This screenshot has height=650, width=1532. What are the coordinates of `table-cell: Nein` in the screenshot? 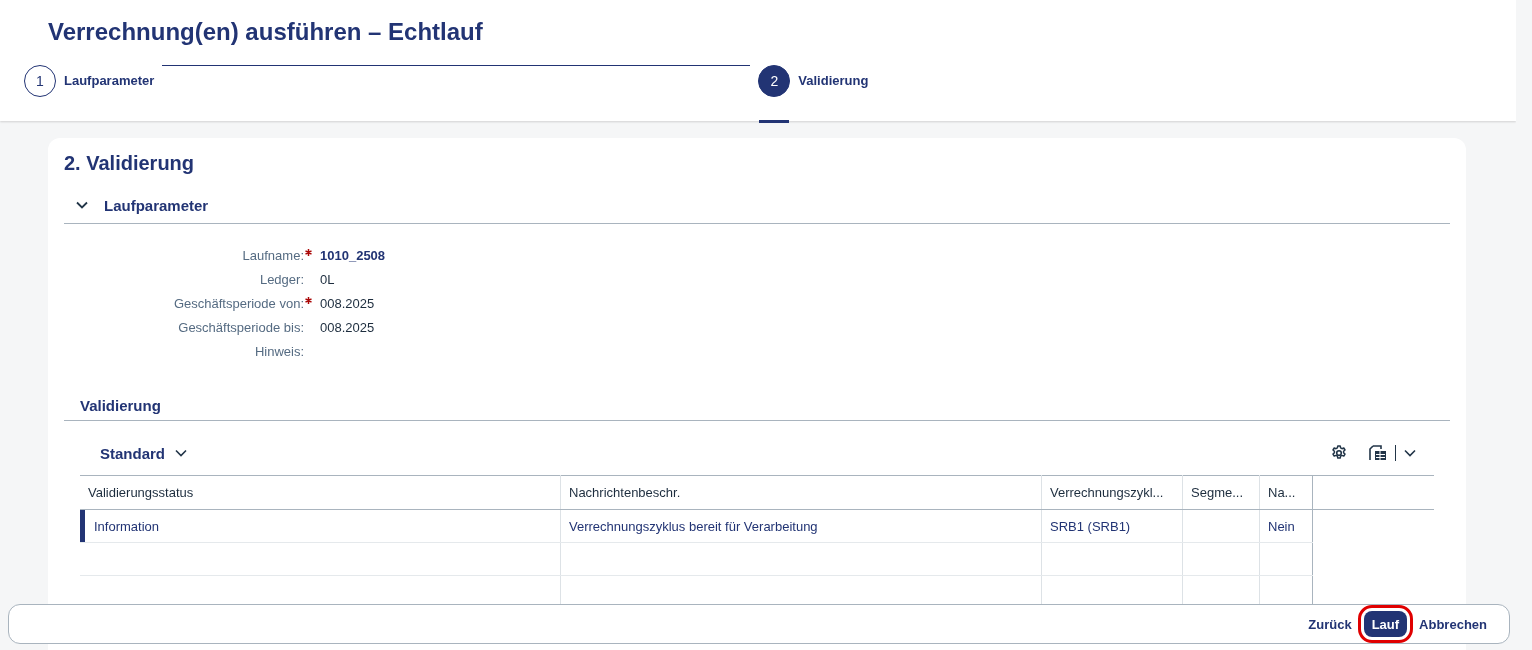 It's located at (1286, 526).